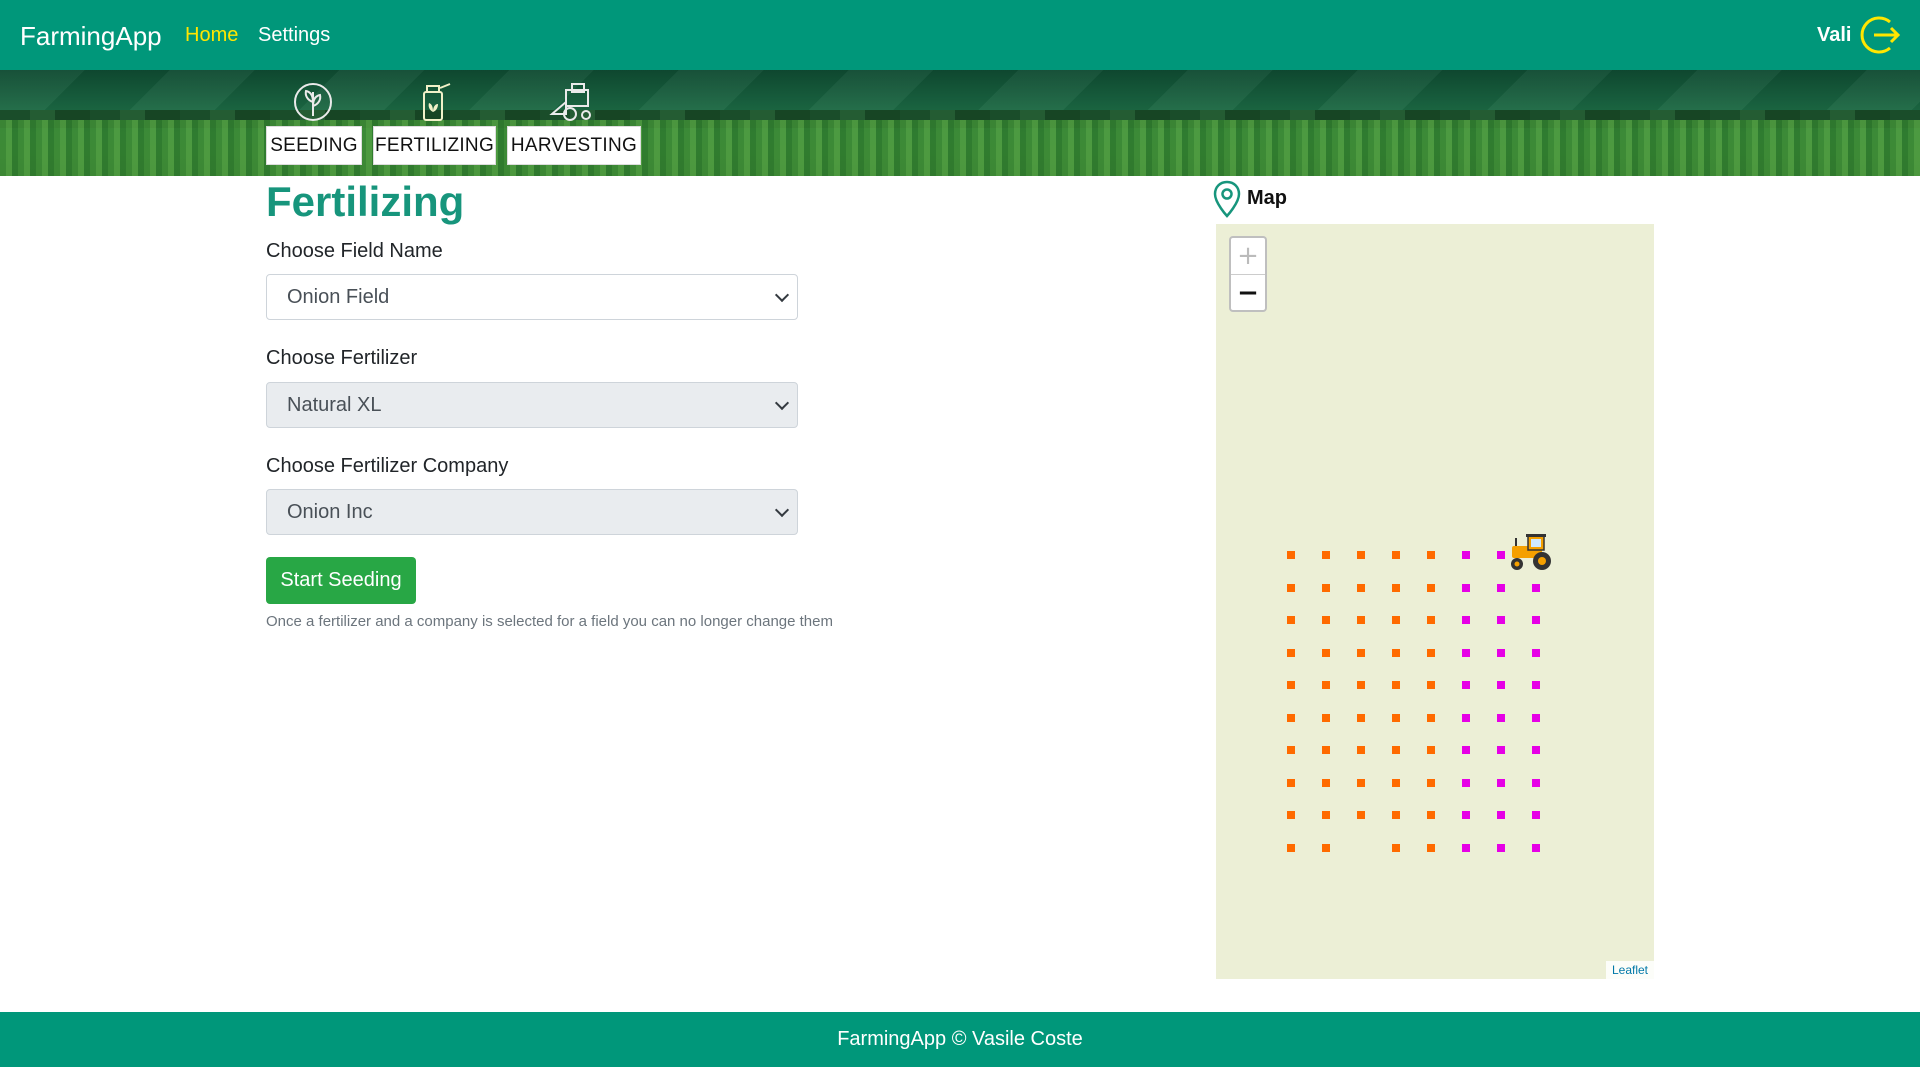 This screenshot has width=1920, height=1080. Describe the element at coordinates (342, 358) in the screenshot. I see `fertilizer-label: Choose Fertilizer` at that location.